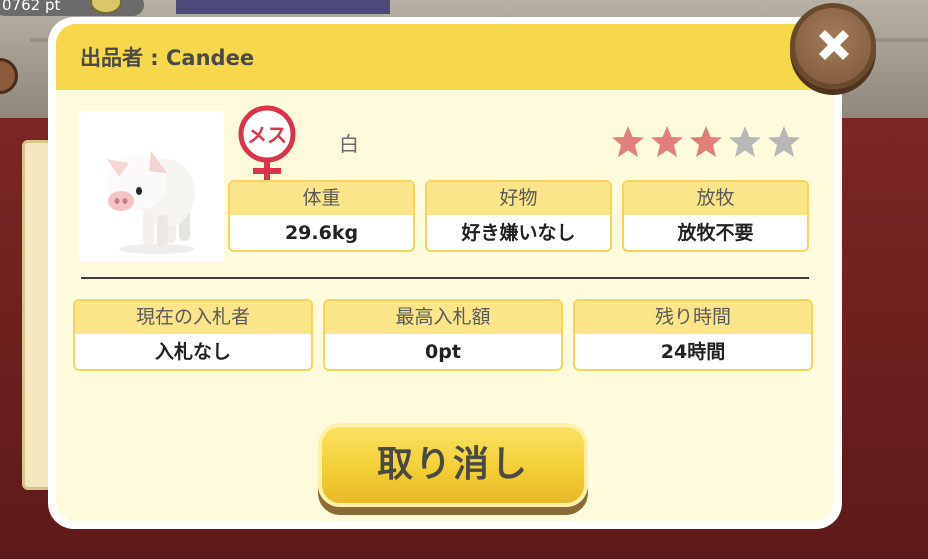 The height and width of the screenshot is (559, 928). I want to click on dialog-header: 出品者 : Candee, so click(445, 57).